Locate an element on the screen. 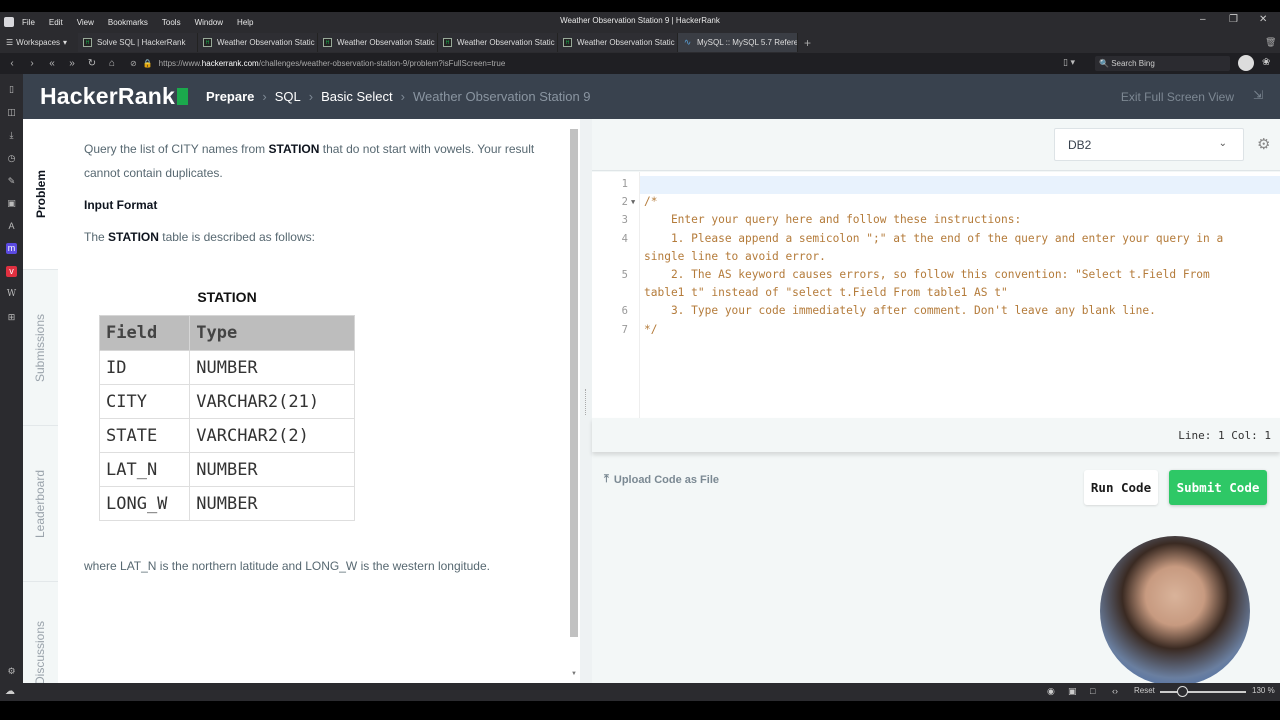  back-icon: ‹ is located at coordinates (12, 63).